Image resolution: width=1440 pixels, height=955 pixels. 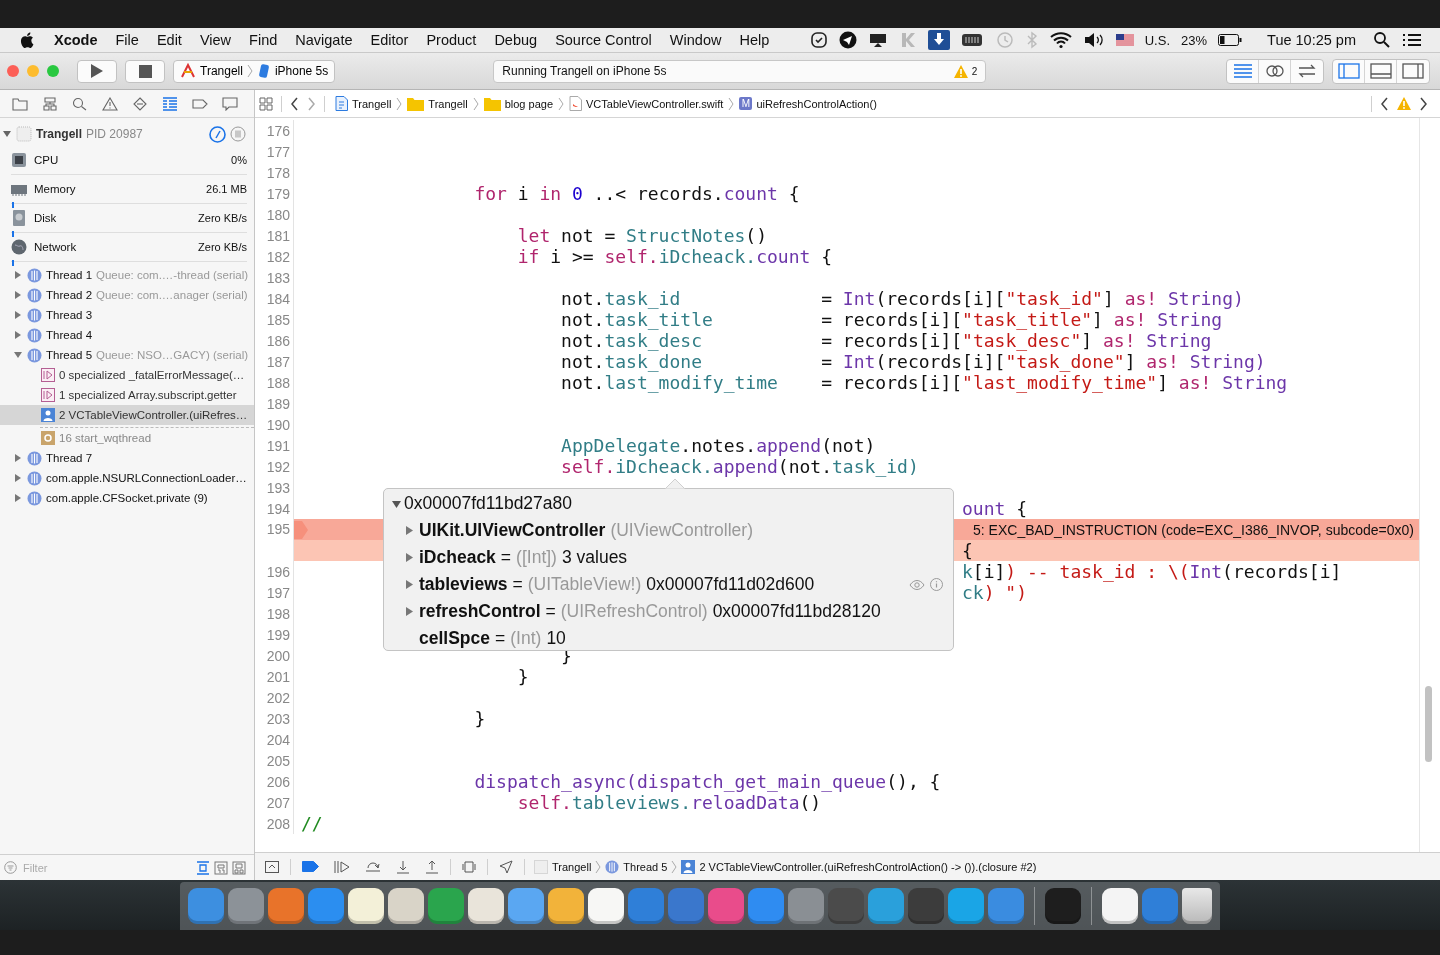 What do you see at coordinates (746, 103) in the screenshot?
I see `method-badge: M` at bounding box center [746, 103].